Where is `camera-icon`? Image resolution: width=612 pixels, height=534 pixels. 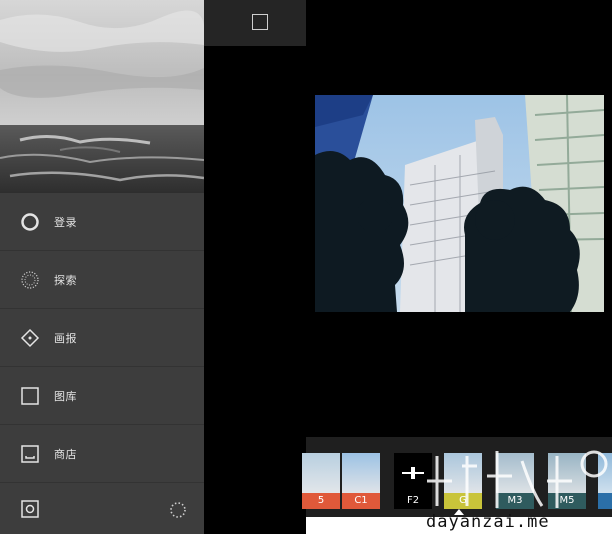 camera-icon is located at coordinates (30, 509).